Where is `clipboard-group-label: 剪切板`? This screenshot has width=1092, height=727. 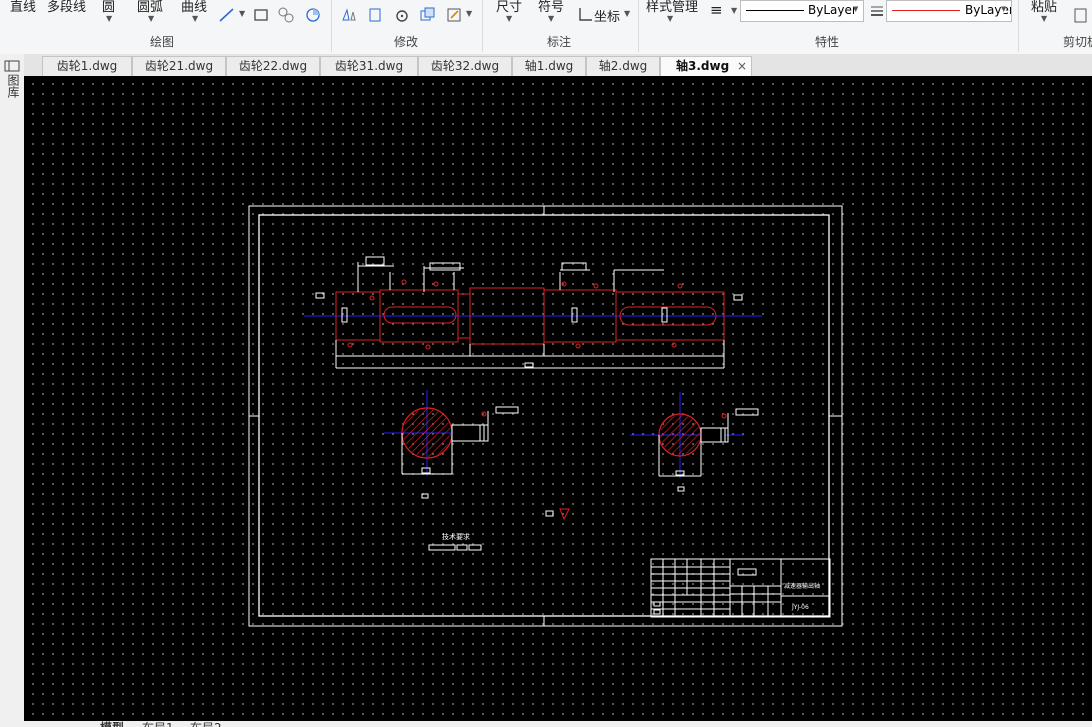
clipboard-group-label: 剪切板 is located at coordinates (1077, 42).